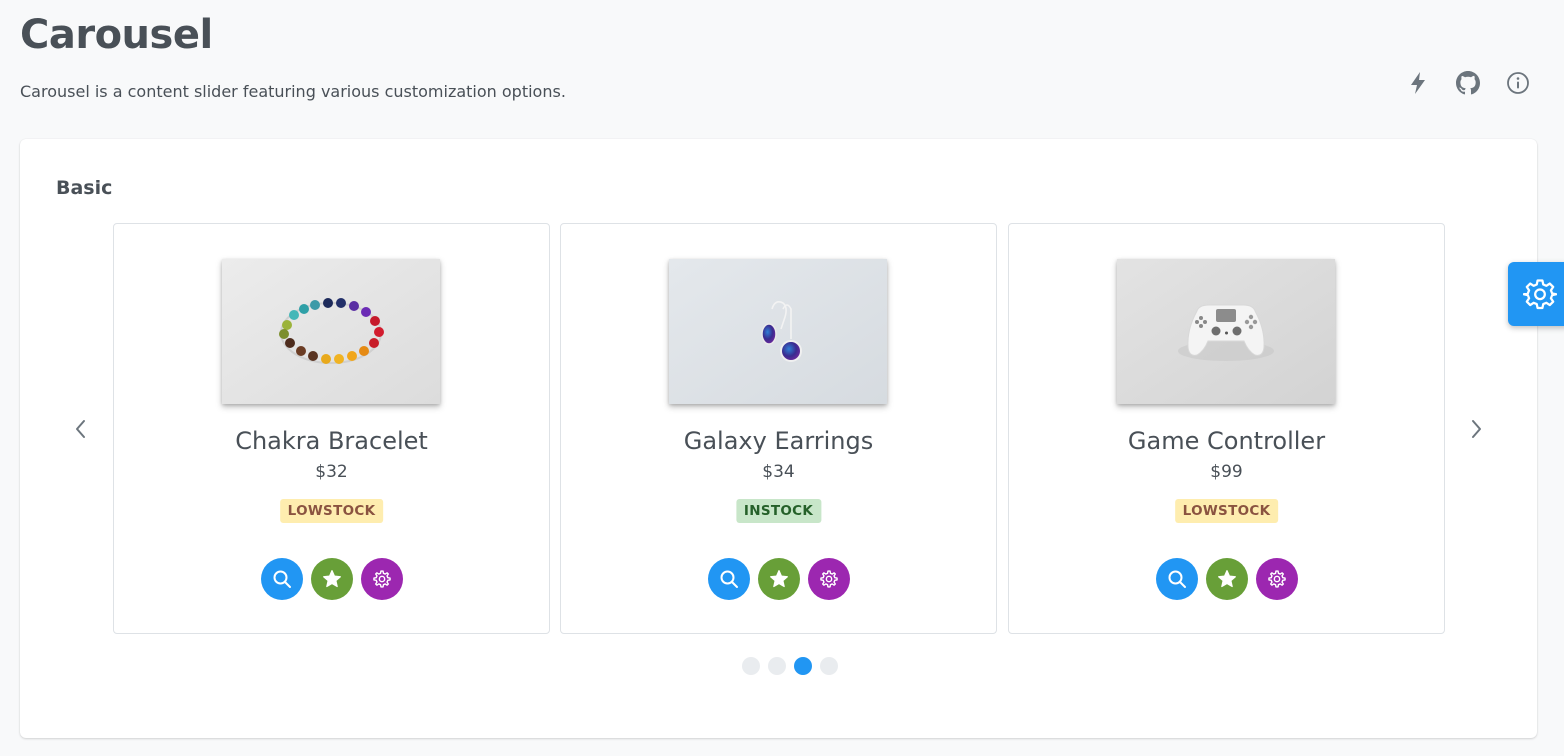  What do you see at coordinates (331, 331) in the screenshot?
I see `product-image-bracelet` at bounding box center [331, 331].